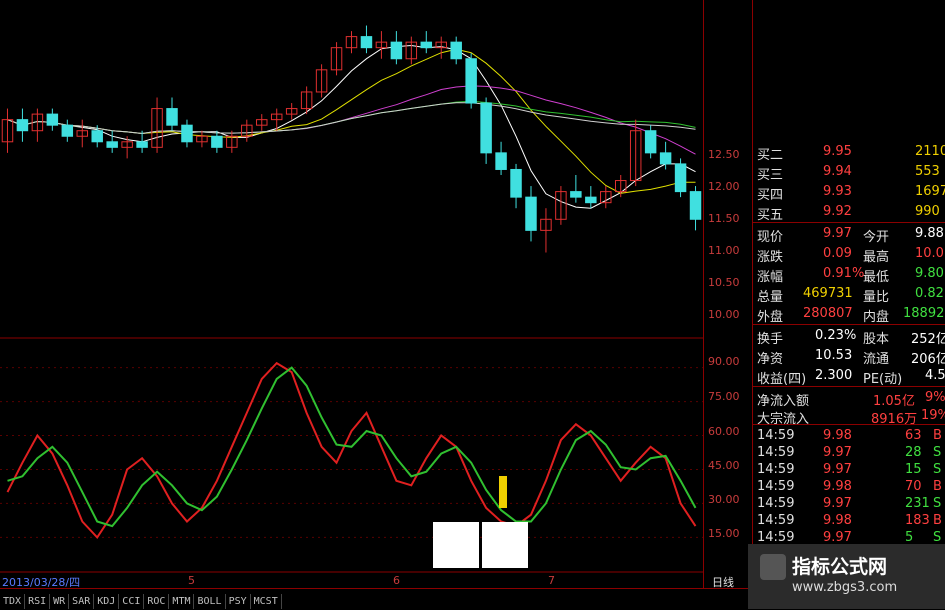 The image size is (945, 610). What do you see at coordinates (503, 492) in the screenshot?
I see `signal-marker` at bounding box center [503, 492].